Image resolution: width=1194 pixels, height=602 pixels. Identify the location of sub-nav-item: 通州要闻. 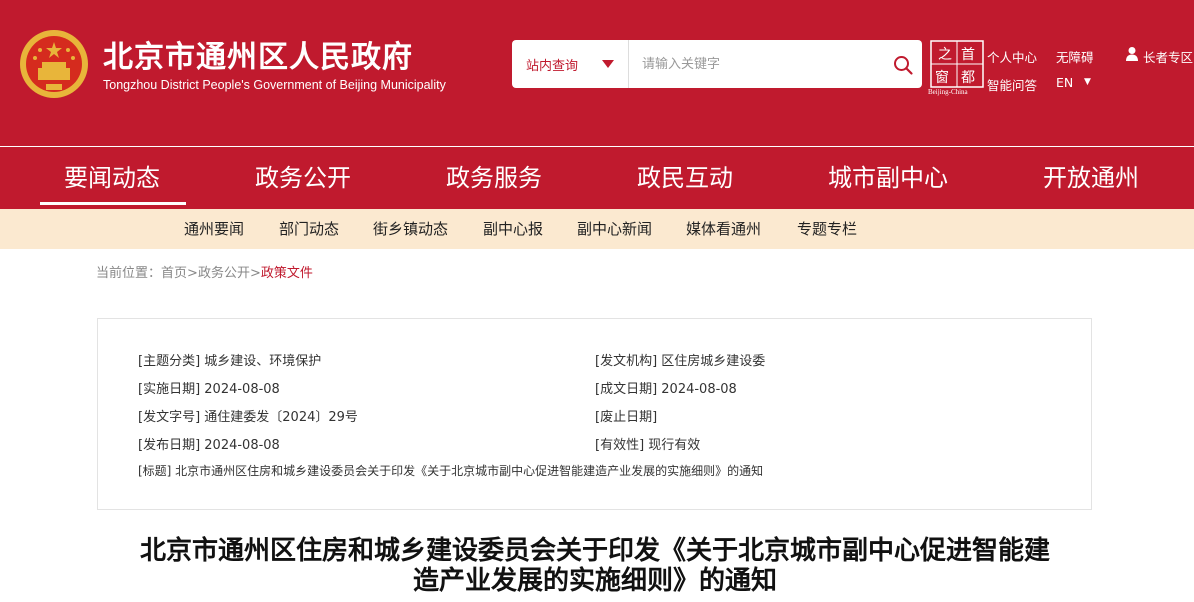
(214, 229).